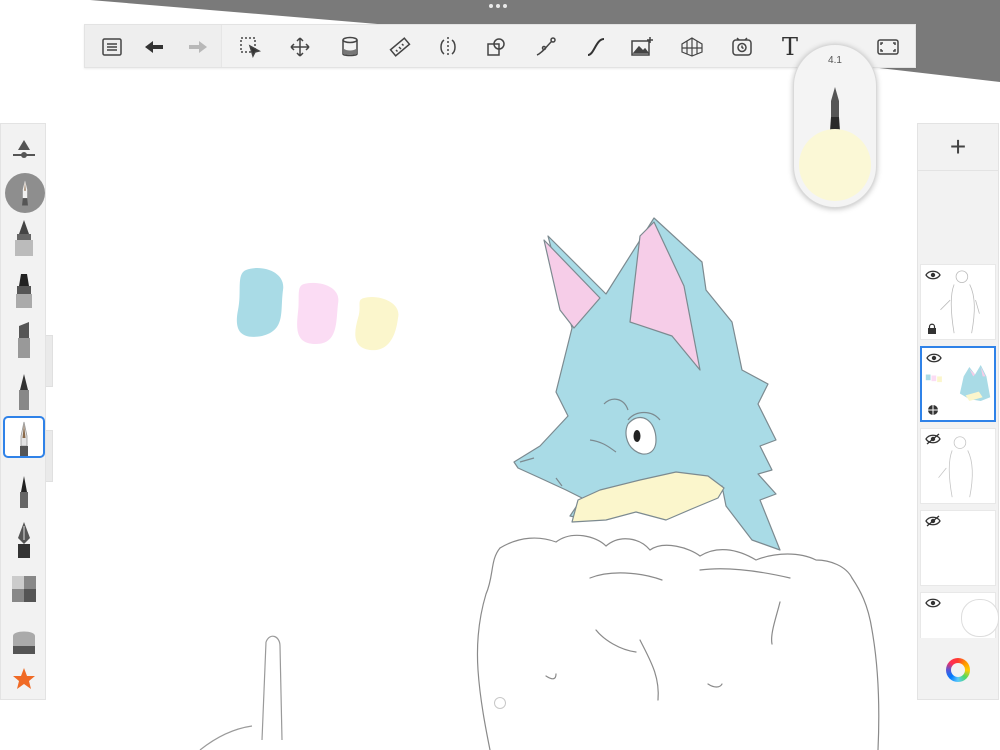 The width and height of the screenshot is (1000, 750). I want to click on menu-list-icon, so click(112, 47).